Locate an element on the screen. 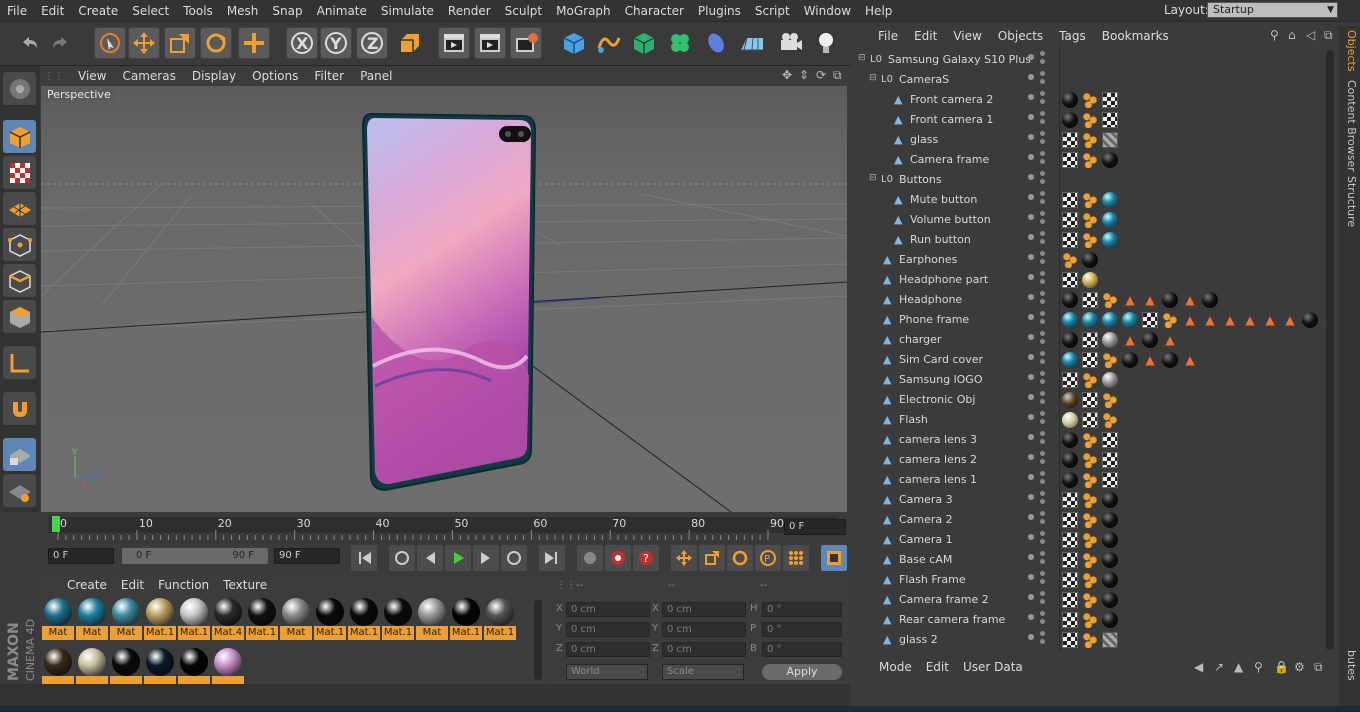  glass-material-tag-icon is located at coordinates (1110, 140).